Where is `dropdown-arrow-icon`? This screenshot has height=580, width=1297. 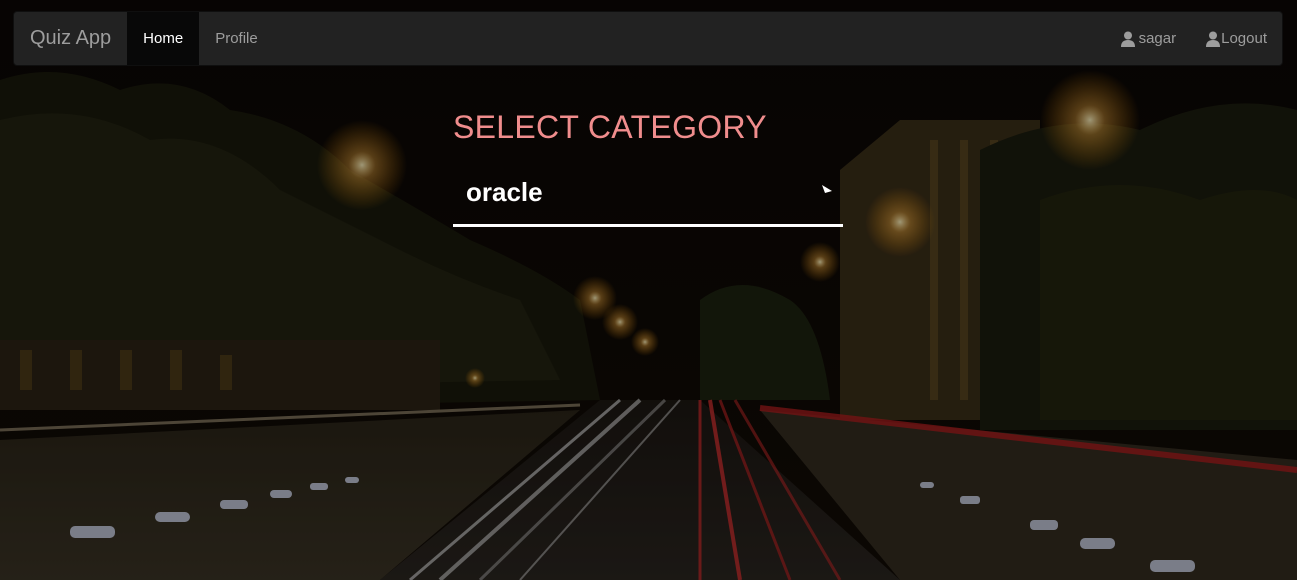 dropdown-arrow-icon is located at coordinates (827, 190).